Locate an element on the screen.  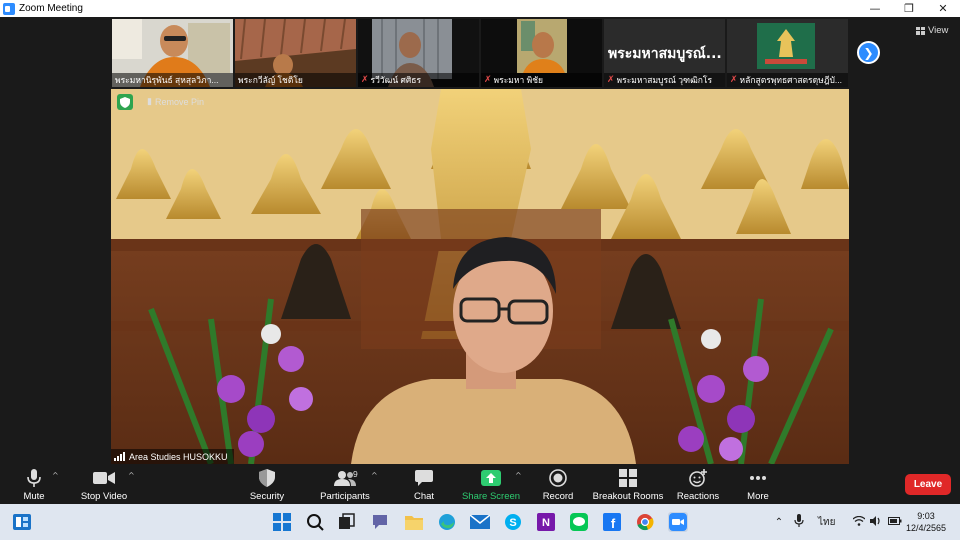
encryption-shield-icon is located at coordinates (125, 102).